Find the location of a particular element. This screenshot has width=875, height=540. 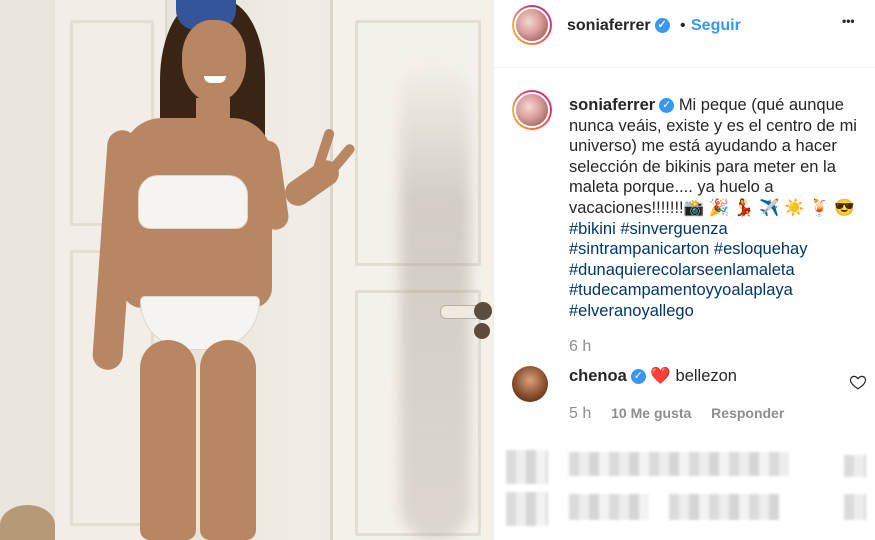

username-text: soniaferrer is located at coordinates (609, 25).